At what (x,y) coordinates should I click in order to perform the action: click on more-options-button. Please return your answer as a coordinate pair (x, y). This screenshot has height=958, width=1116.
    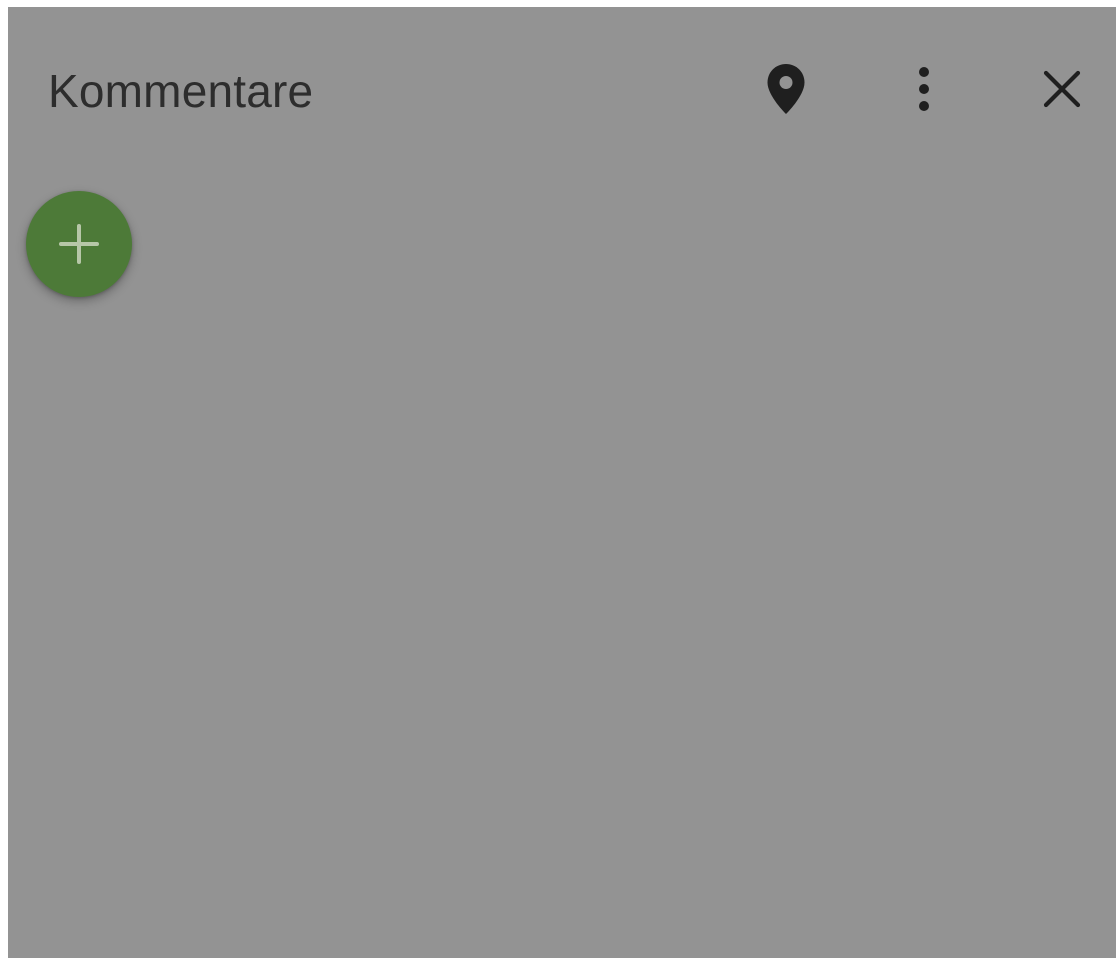
    Looking at the image, I should click on (924, 89).